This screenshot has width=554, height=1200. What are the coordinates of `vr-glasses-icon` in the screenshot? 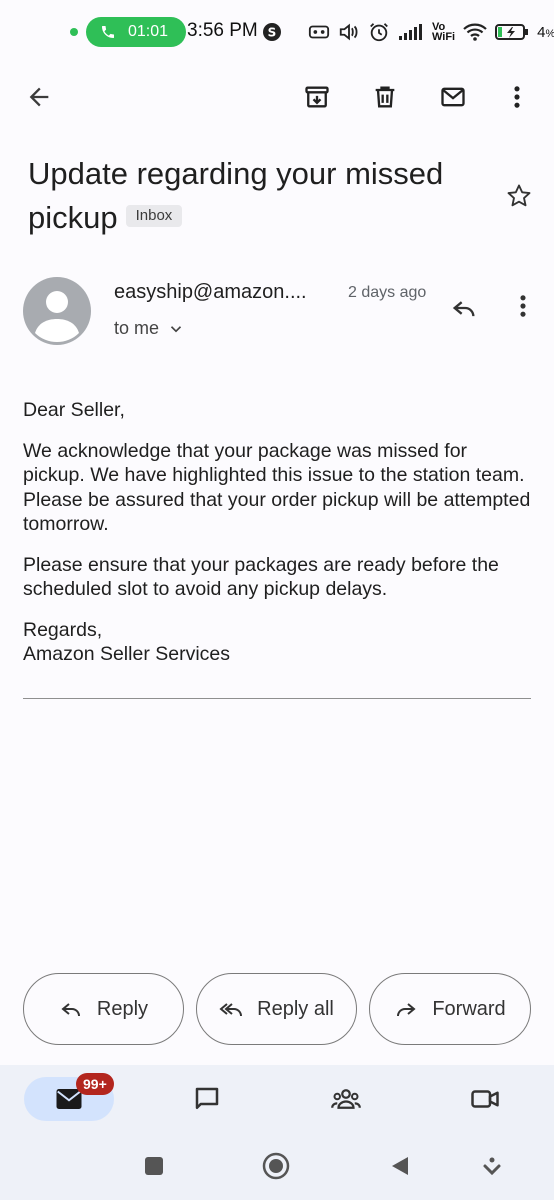 It's located at (319, 32).